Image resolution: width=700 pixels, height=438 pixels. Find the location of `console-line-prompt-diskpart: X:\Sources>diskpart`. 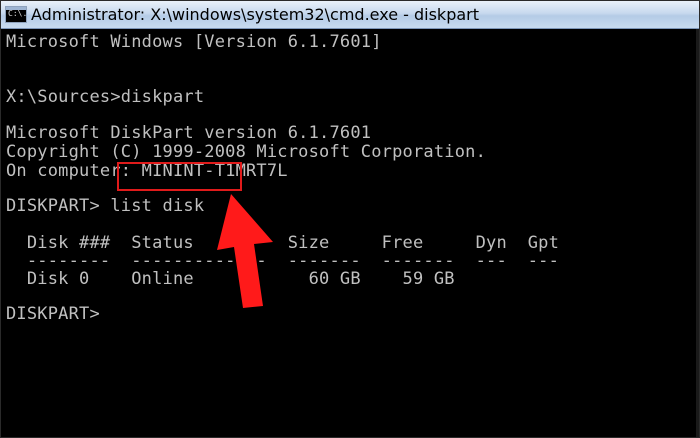

console-line-prompt-diskpart: X:\Sources>diskpart is located at coordinates (105, 97).